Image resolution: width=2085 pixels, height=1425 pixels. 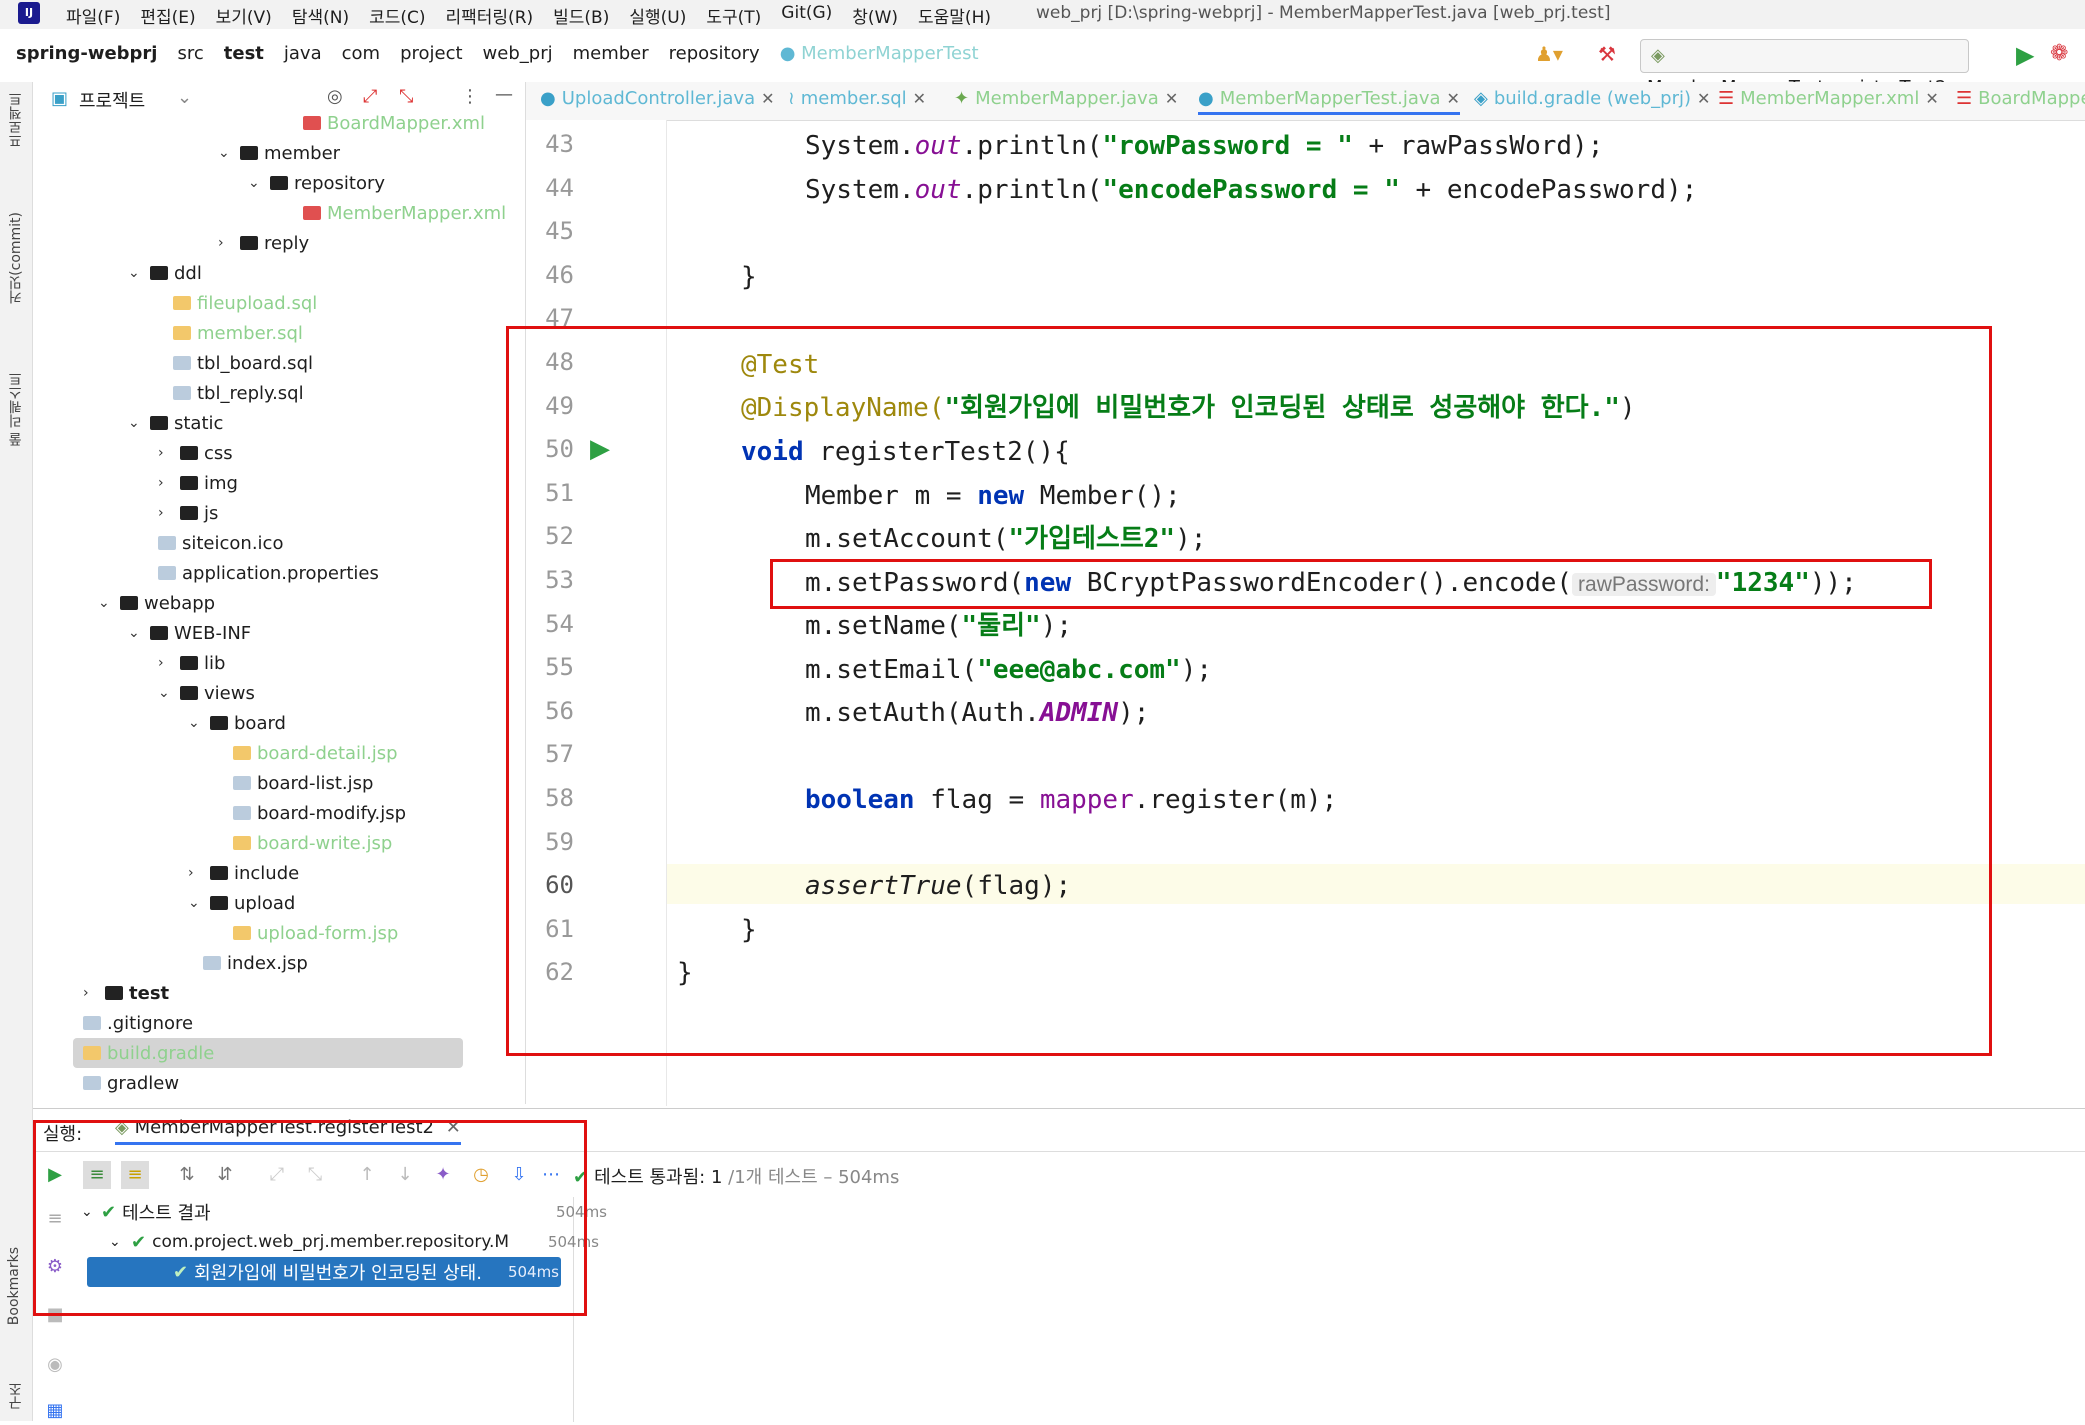 I want to click on menu-edit: 편집(E), so click(x=167, y=15).